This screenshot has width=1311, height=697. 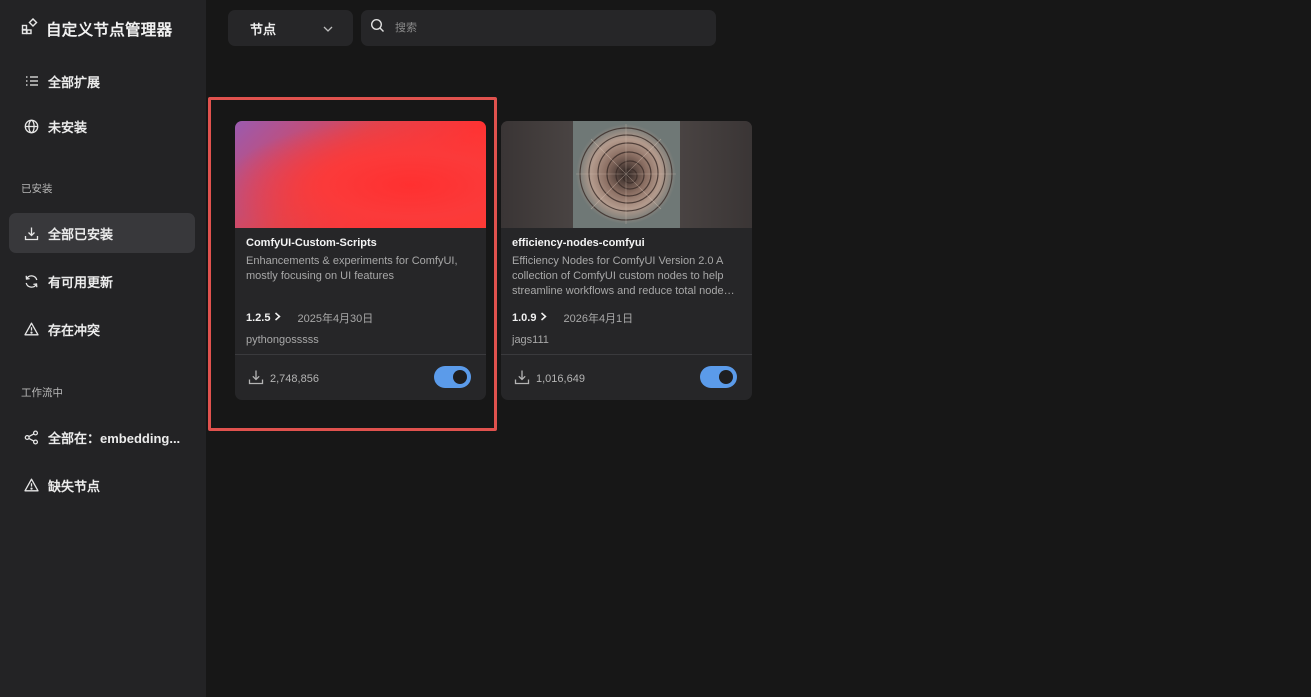 I want to click on refresh-icon, so click(x=31, y=281).